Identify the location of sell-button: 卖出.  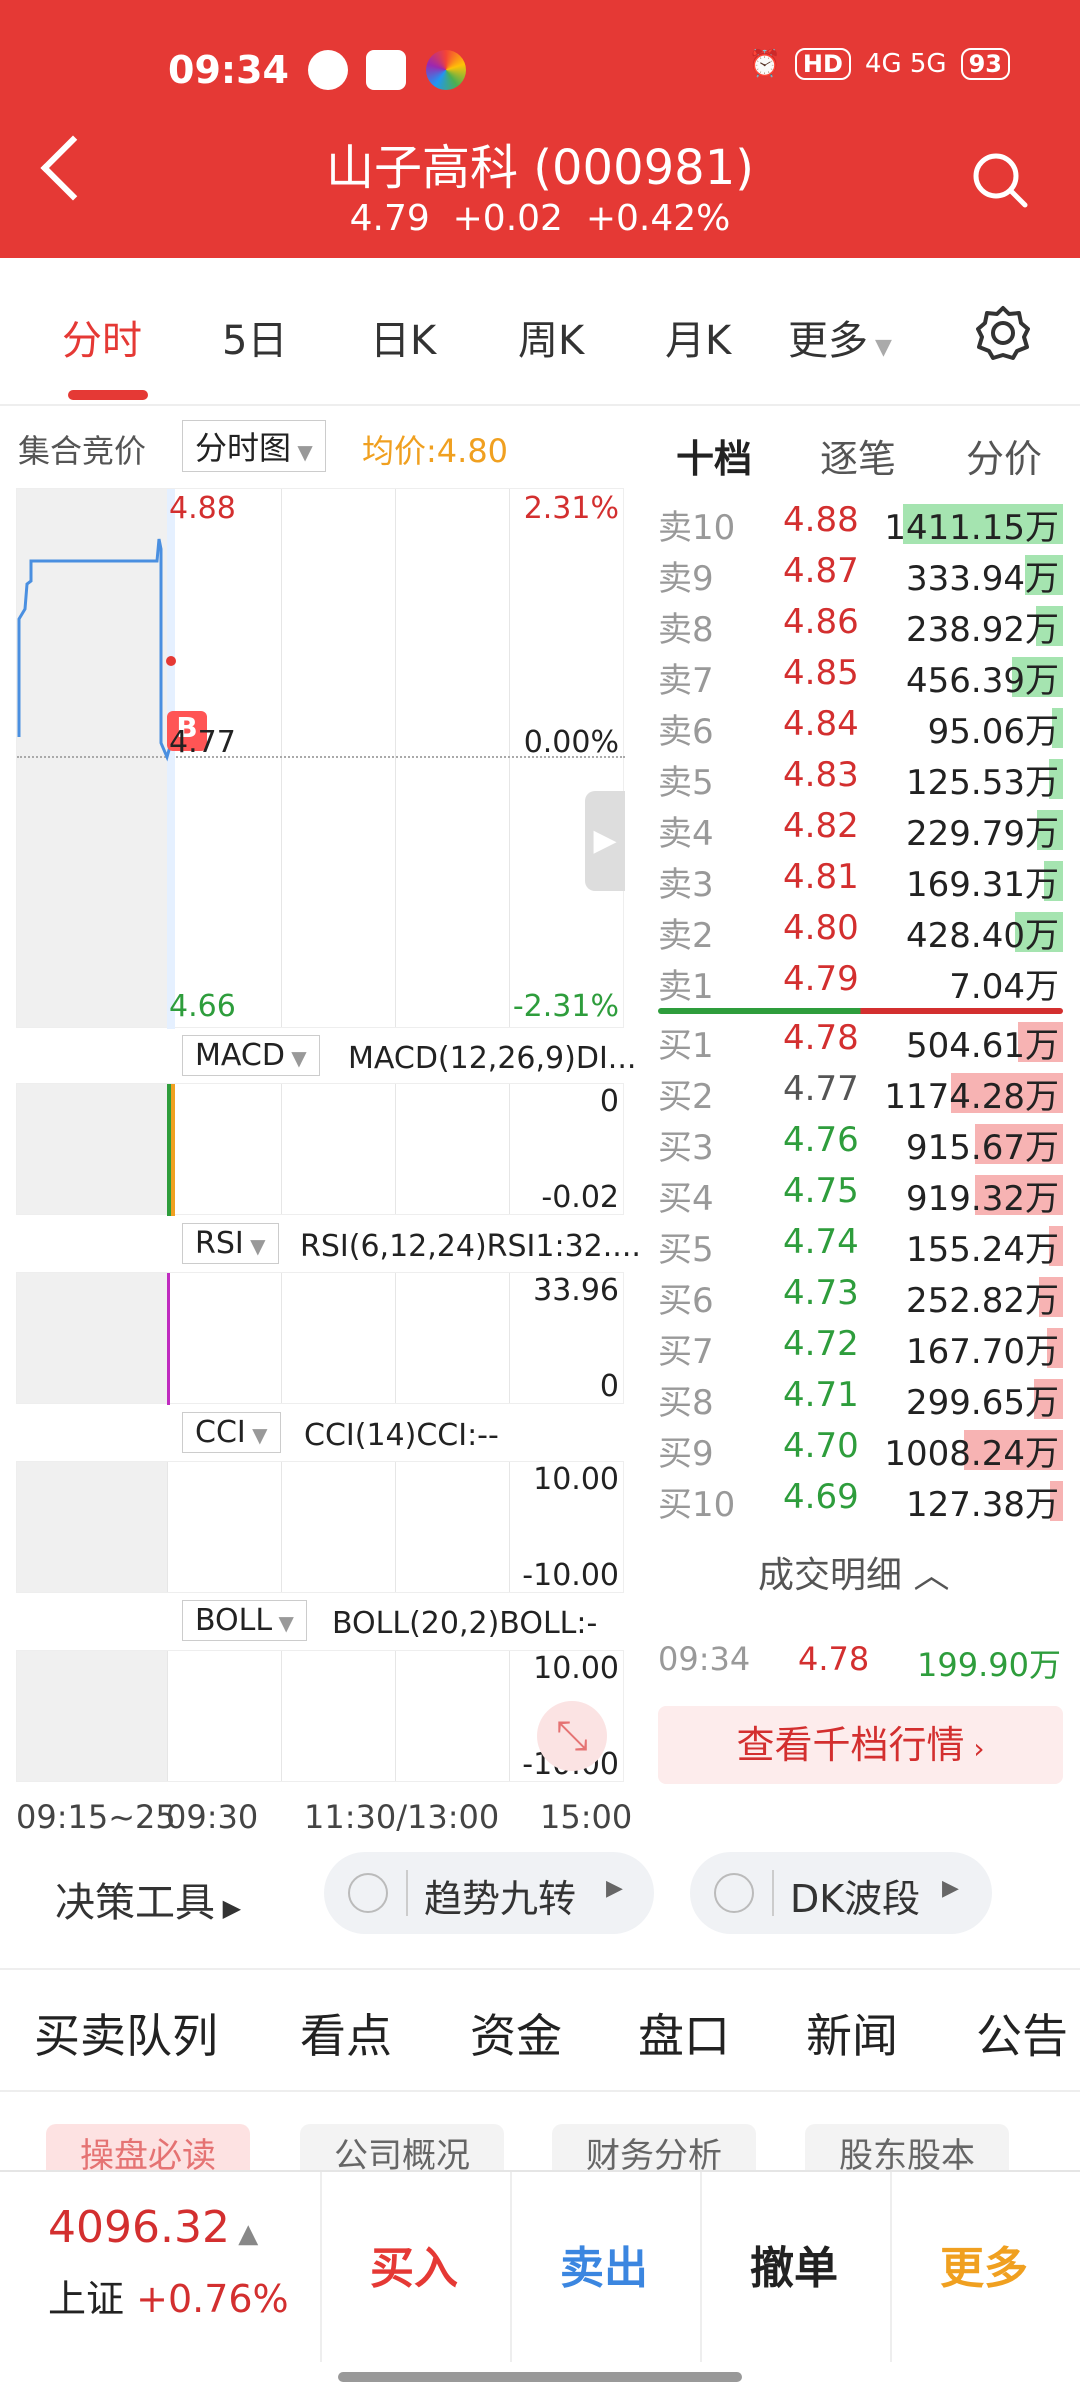
(604, 2264).